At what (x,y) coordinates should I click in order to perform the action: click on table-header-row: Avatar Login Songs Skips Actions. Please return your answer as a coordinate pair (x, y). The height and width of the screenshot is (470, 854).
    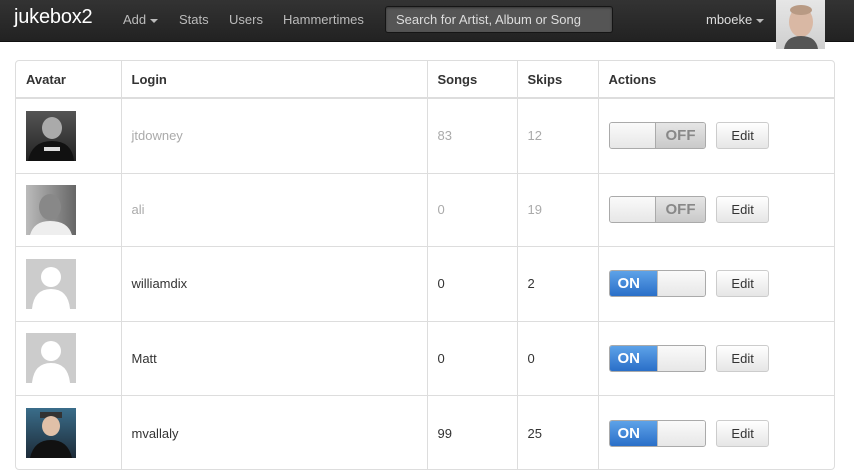
    Looking at the image, I should click on (425, 80).